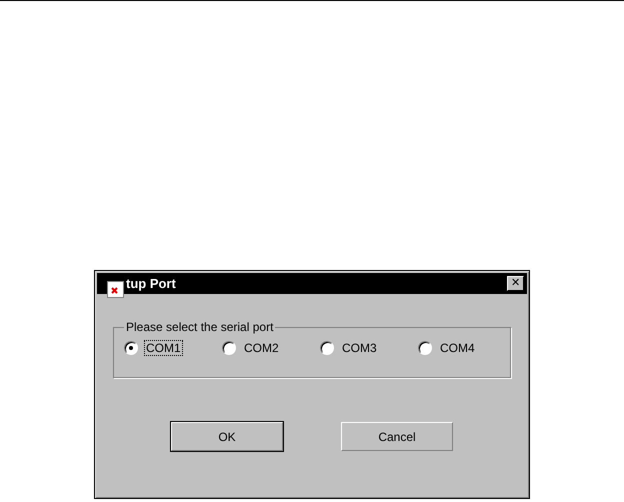 This screenshot has height=502, width=624. What do you see at coordinates (151, 283) in the screenshot?
I see `window-title: tup Port` at bounding box center [151, 283].